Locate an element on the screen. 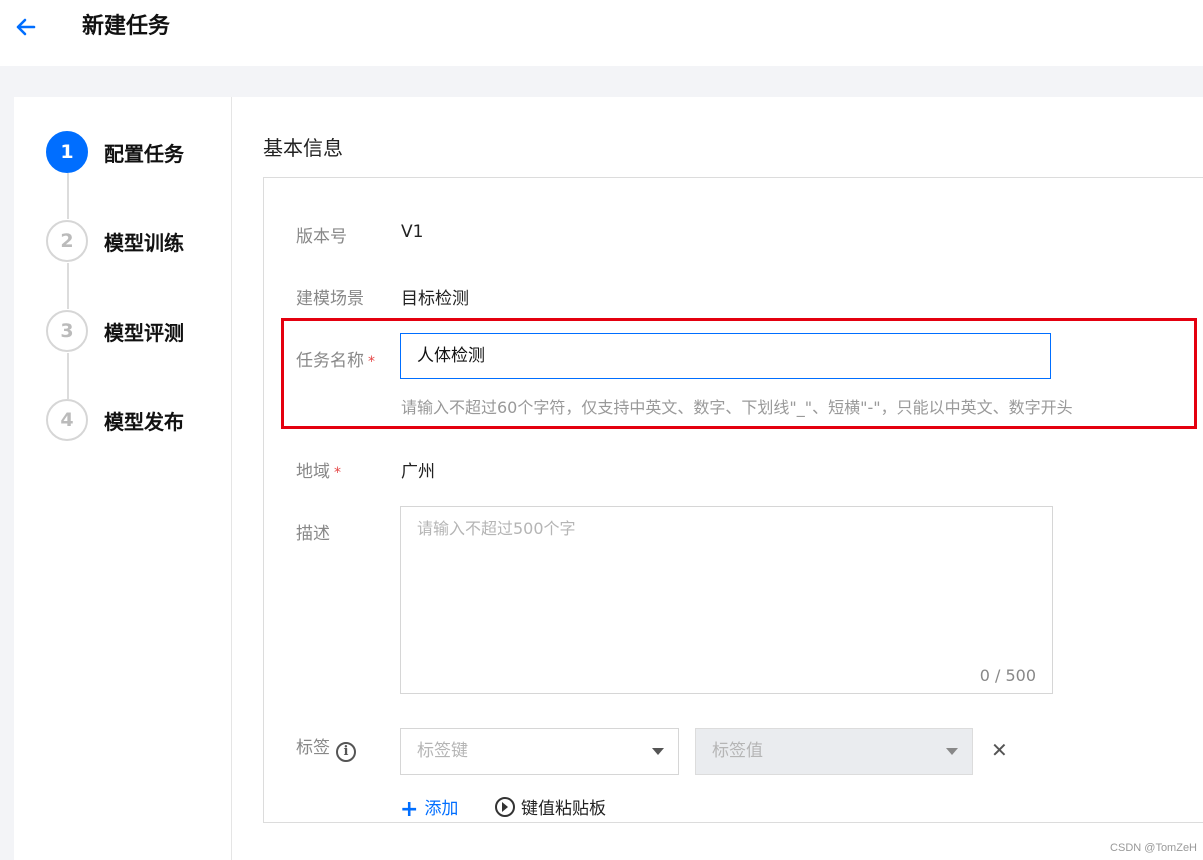  region-label: 地域 * is located at coordinates (318, 469).